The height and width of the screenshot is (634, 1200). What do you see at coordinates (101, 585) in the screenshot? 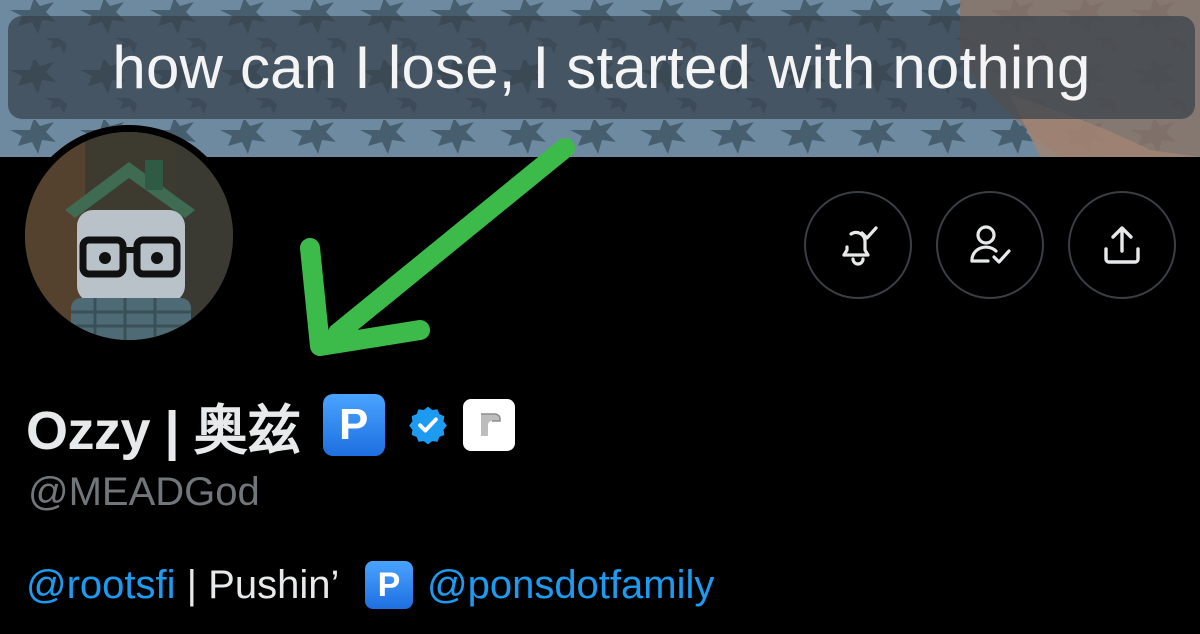
I see `bio-mention-rootsfi: @rootsfi` at bounding box center [101, 585].